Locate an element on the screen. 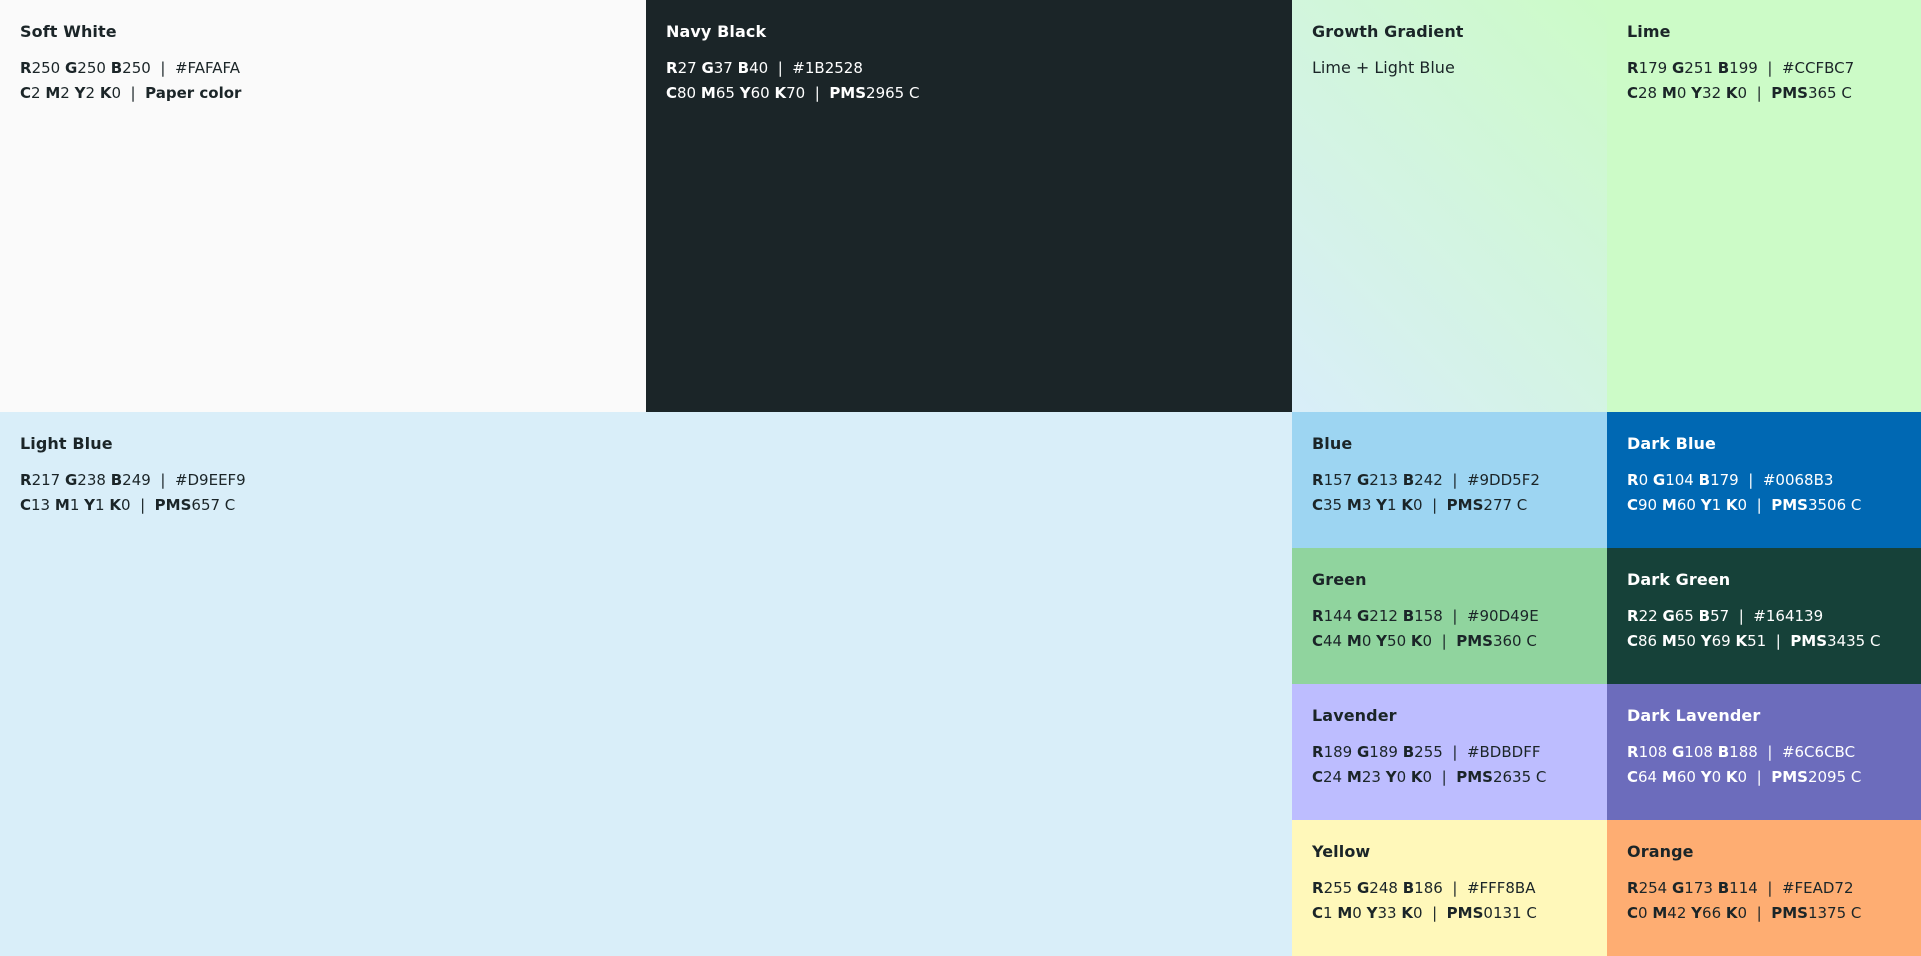 The width and height of the screenshot is (1921, 956). cmyk-line: C64 M60 Y0 K0 | PMS2095 C is located at coordinates (1744, 777).